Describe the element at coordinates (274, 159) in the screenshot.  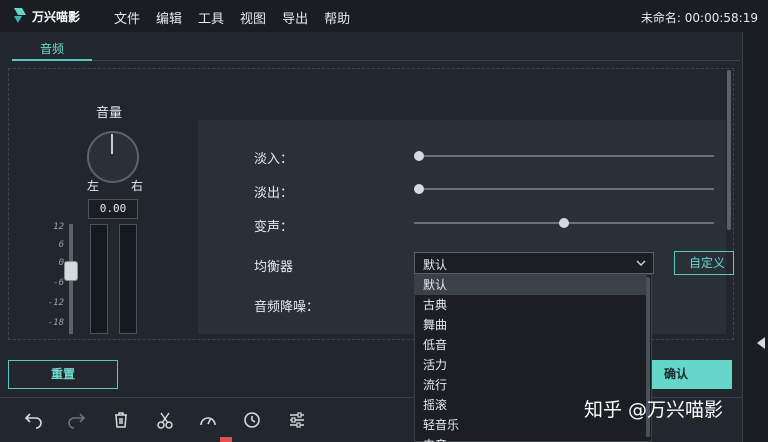
I see `fade-in-label: 淡入：` at that location.